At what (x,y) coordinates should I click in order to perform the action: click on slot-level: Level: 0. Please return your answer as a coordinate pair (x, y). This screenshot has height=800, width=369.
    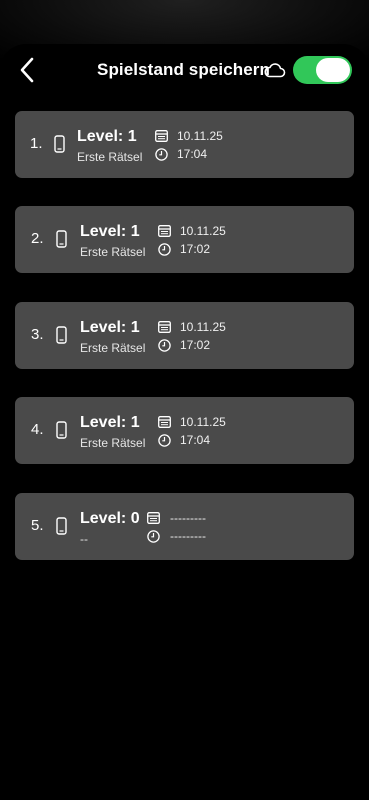
    Looking at the image, I should click on (110, 518).